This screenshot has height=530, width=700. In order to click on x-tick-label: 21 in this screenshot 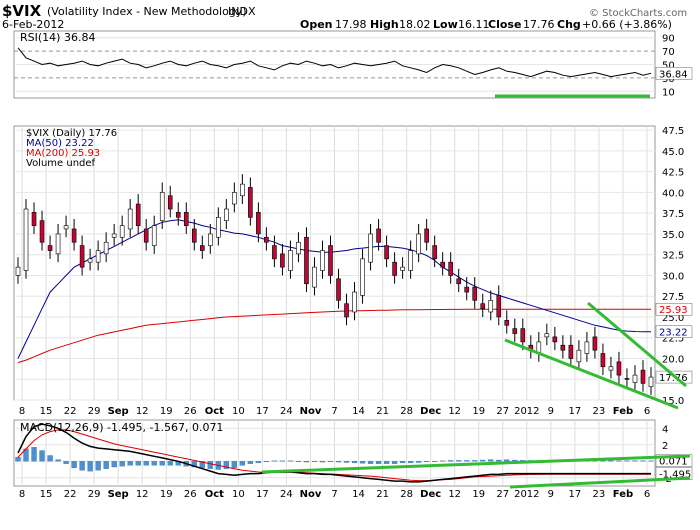, I will do `click(382, 494)`.